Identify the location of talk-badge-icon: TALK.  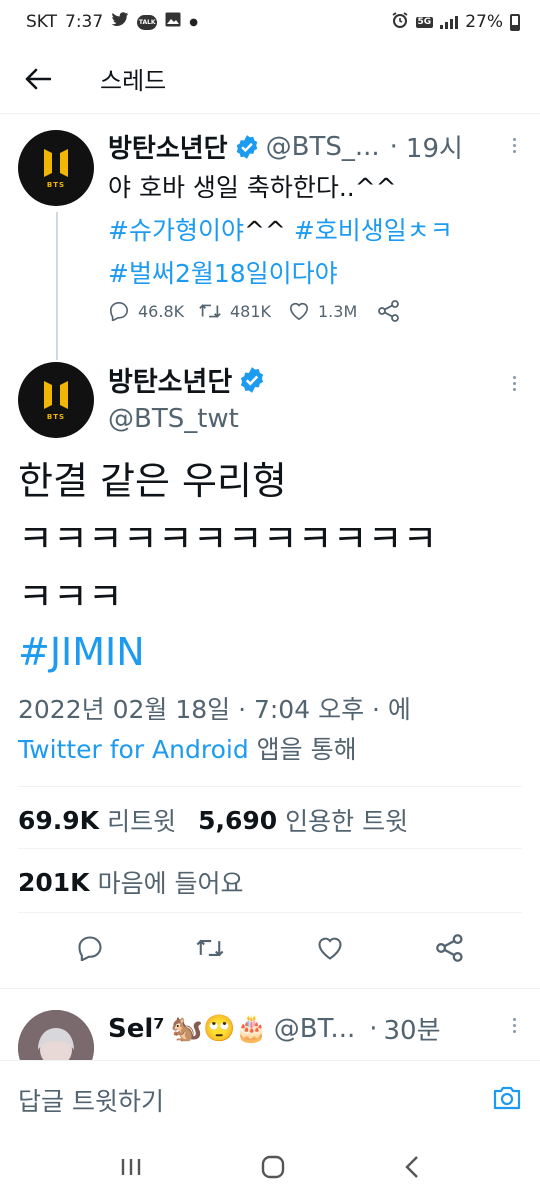
(147, 22).